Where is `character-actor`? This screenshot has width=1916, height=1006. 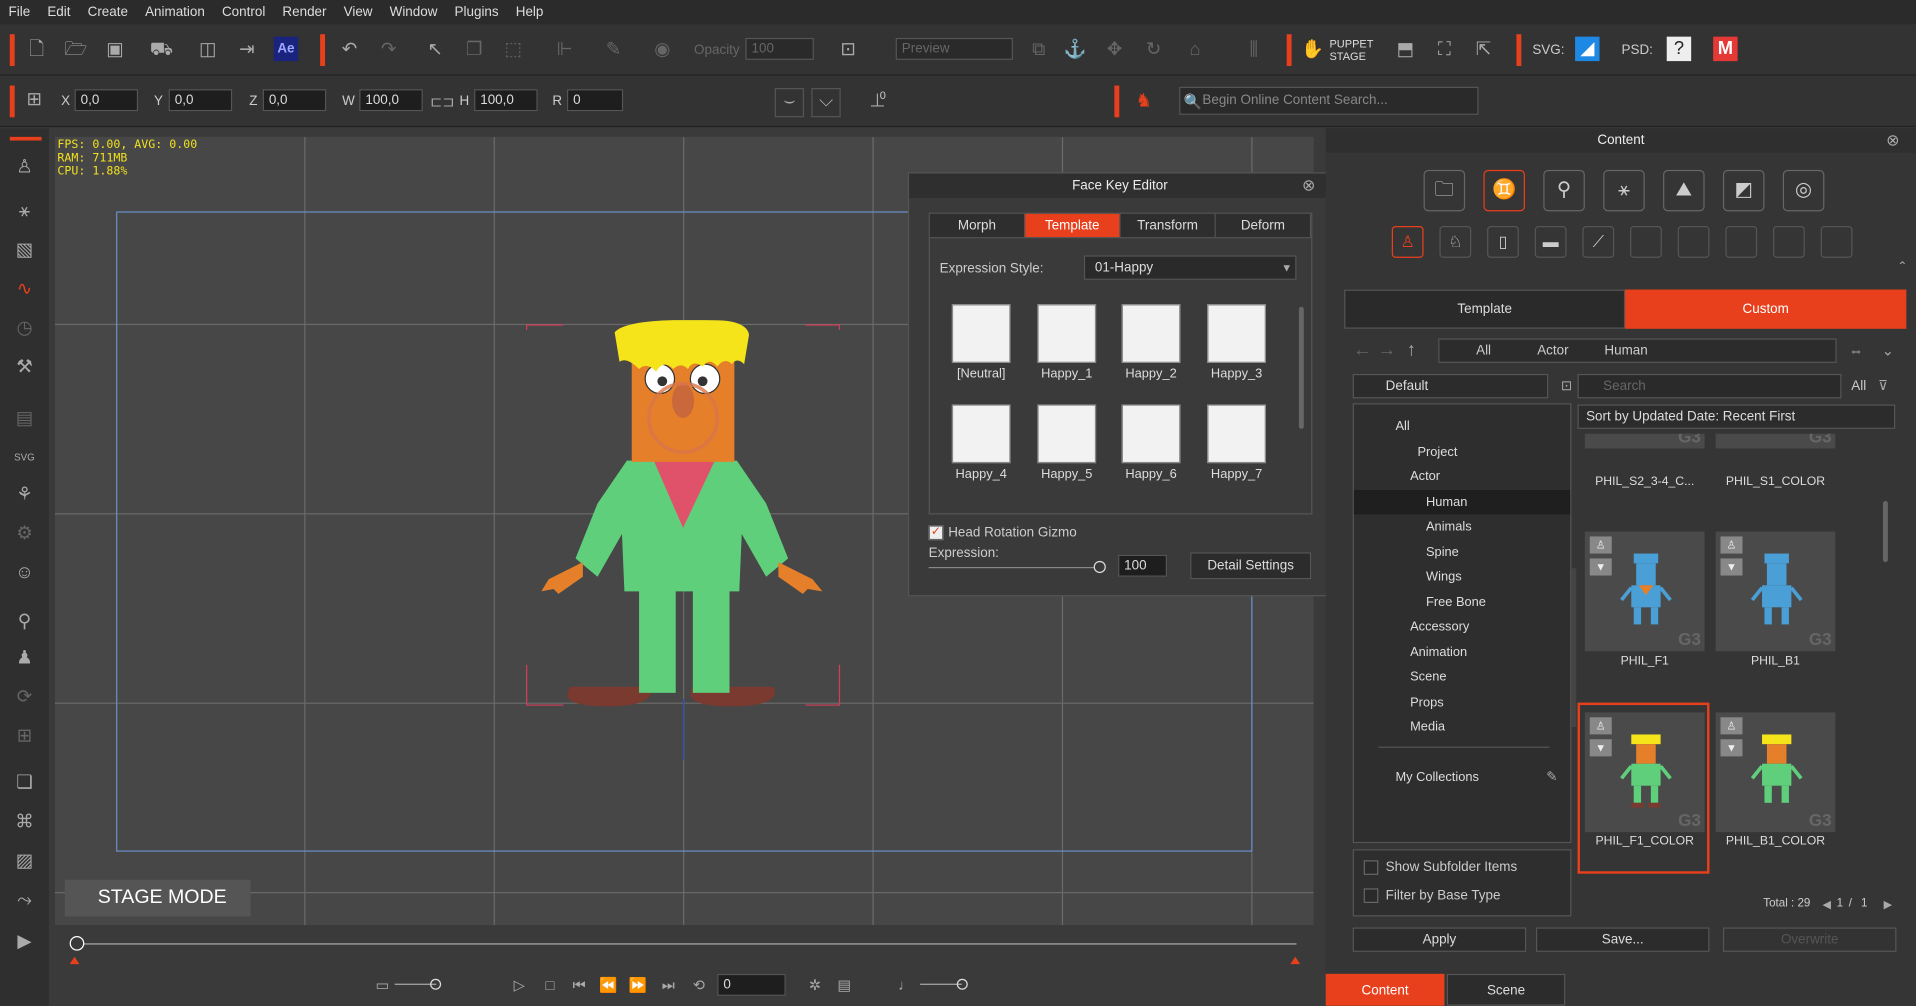
character-actor is located at coordinates (690, 515).